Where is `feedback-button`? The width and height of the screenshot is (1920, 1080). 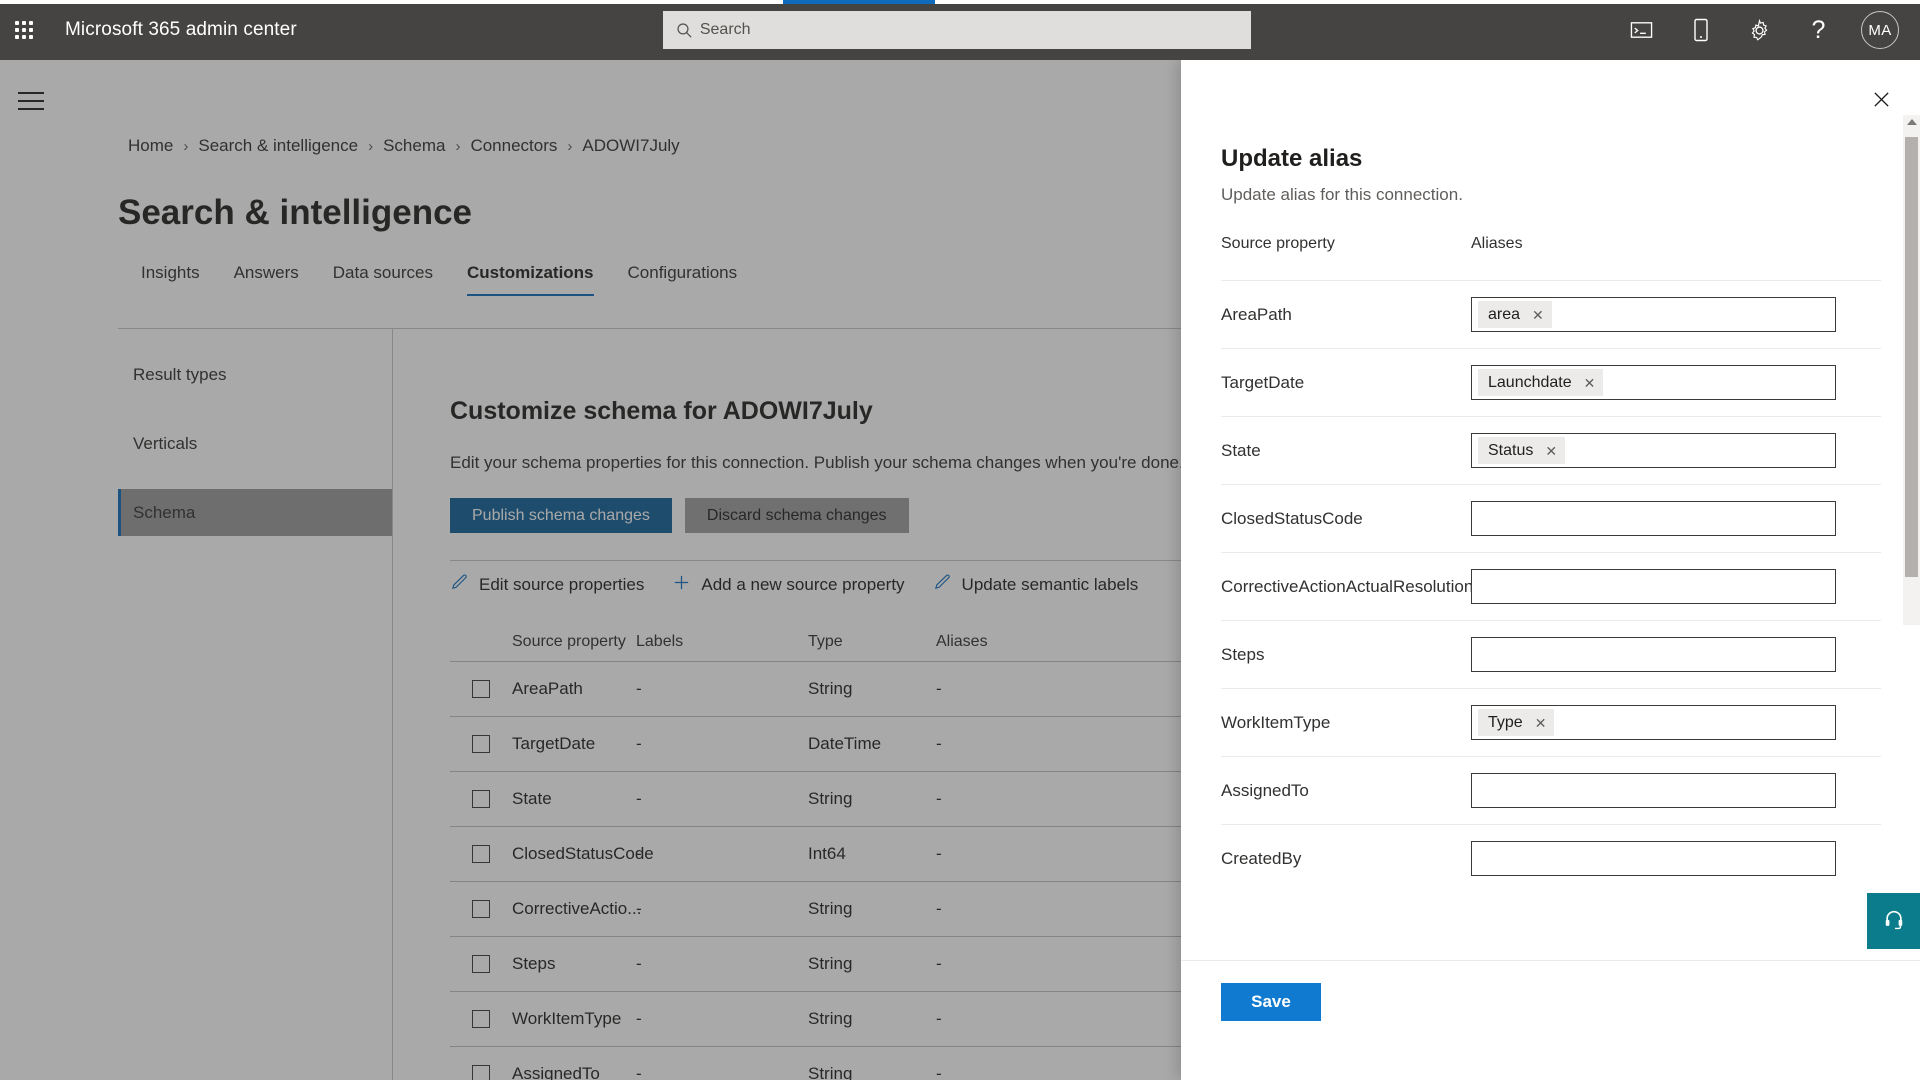
feedback-button is located at coordinates (1893, 921).